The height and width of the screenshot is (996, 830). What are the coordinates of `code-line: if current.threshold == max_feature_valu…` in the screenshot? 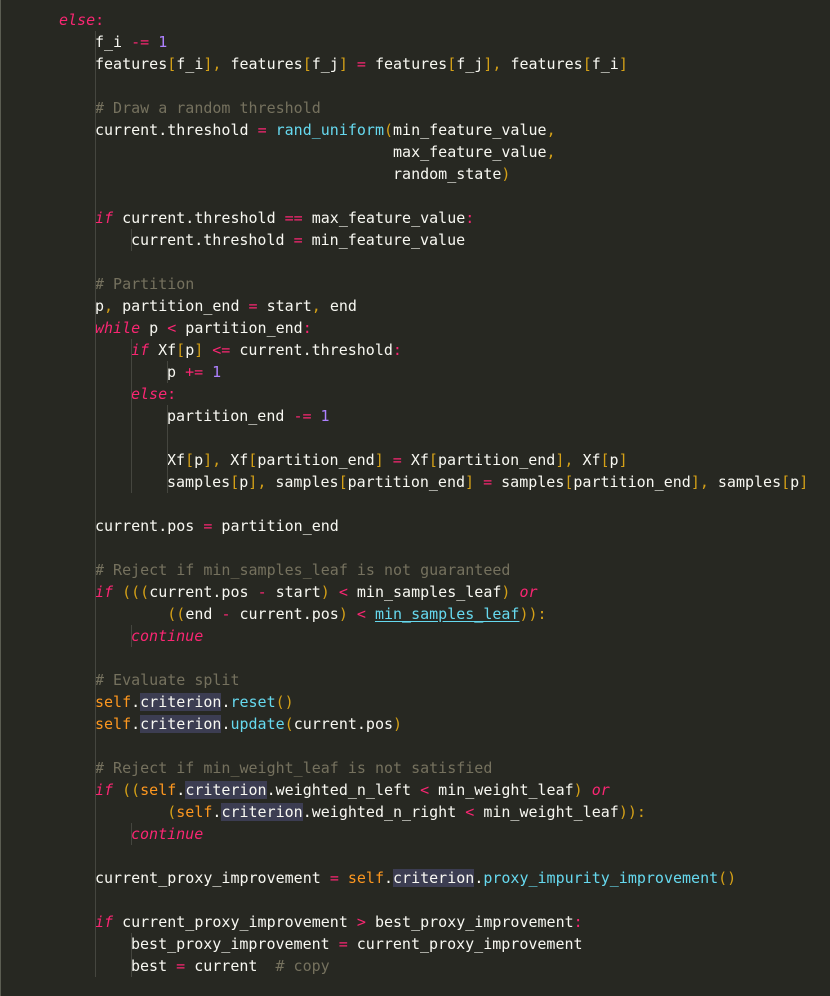 It's located at (284, 218).